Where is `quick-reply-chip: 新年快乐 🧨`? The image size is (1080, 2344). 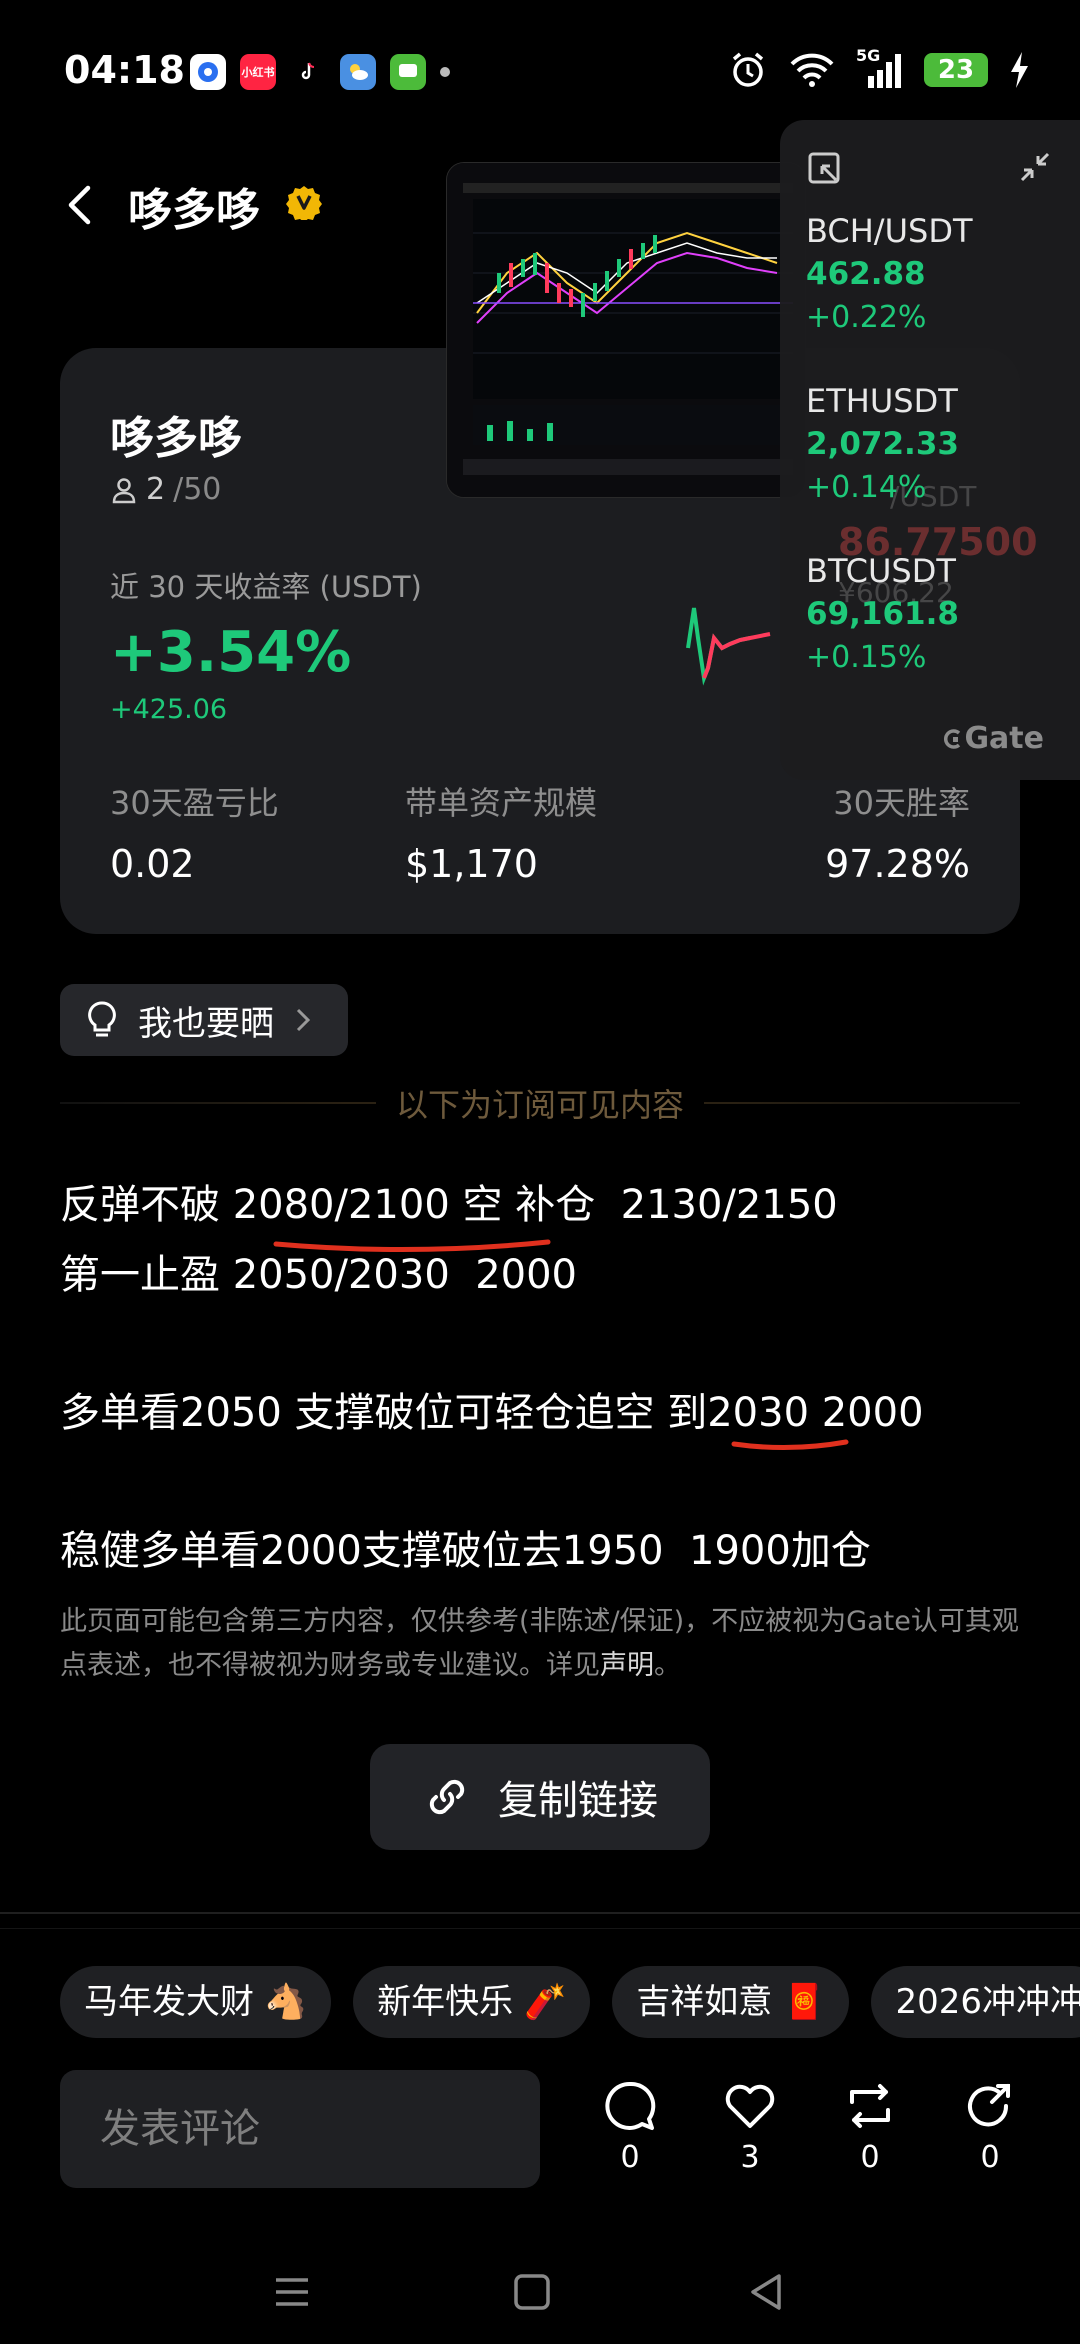
quick-reply-chip: 新年快乐 🧨 is located at coordinates (472, 2002).